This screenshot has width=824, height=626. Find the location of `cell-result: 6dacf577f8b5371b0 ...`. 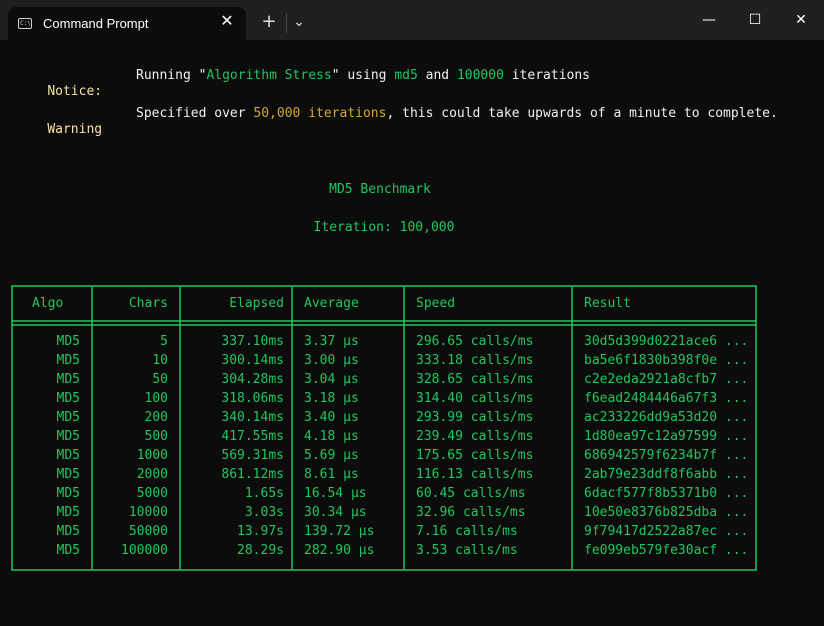

cell-result: 6dacf577f8b5371b0 ... is located at coordinates (666, 493).